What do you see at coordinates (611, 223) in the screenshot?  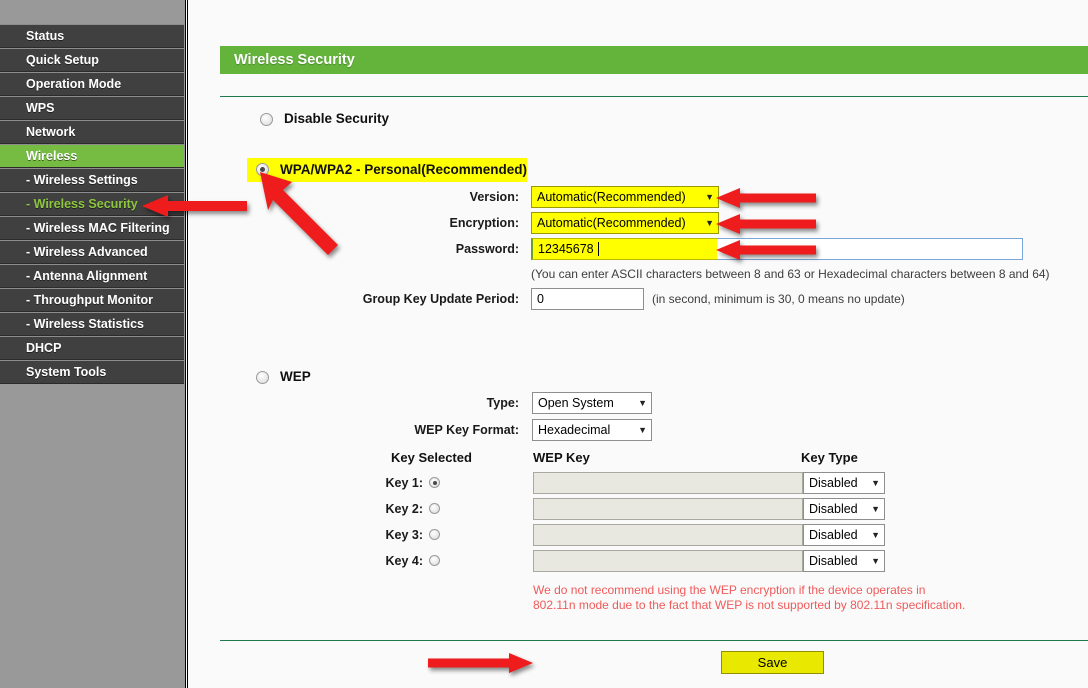 I see `select-encryption-value: Automatic(Recommended)` at bounding box center [611, 223].